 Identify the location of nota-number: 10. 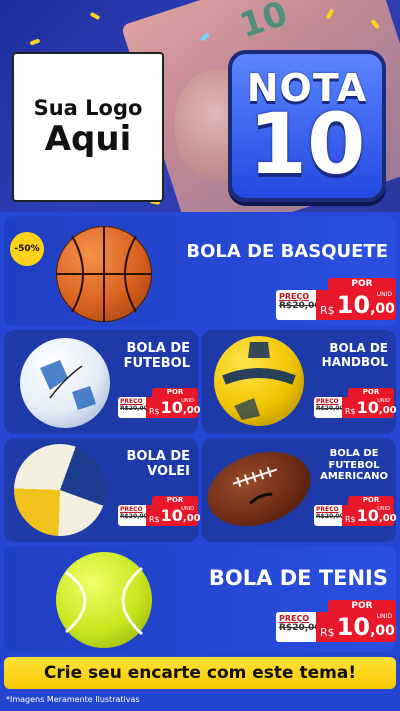
(307, 144).